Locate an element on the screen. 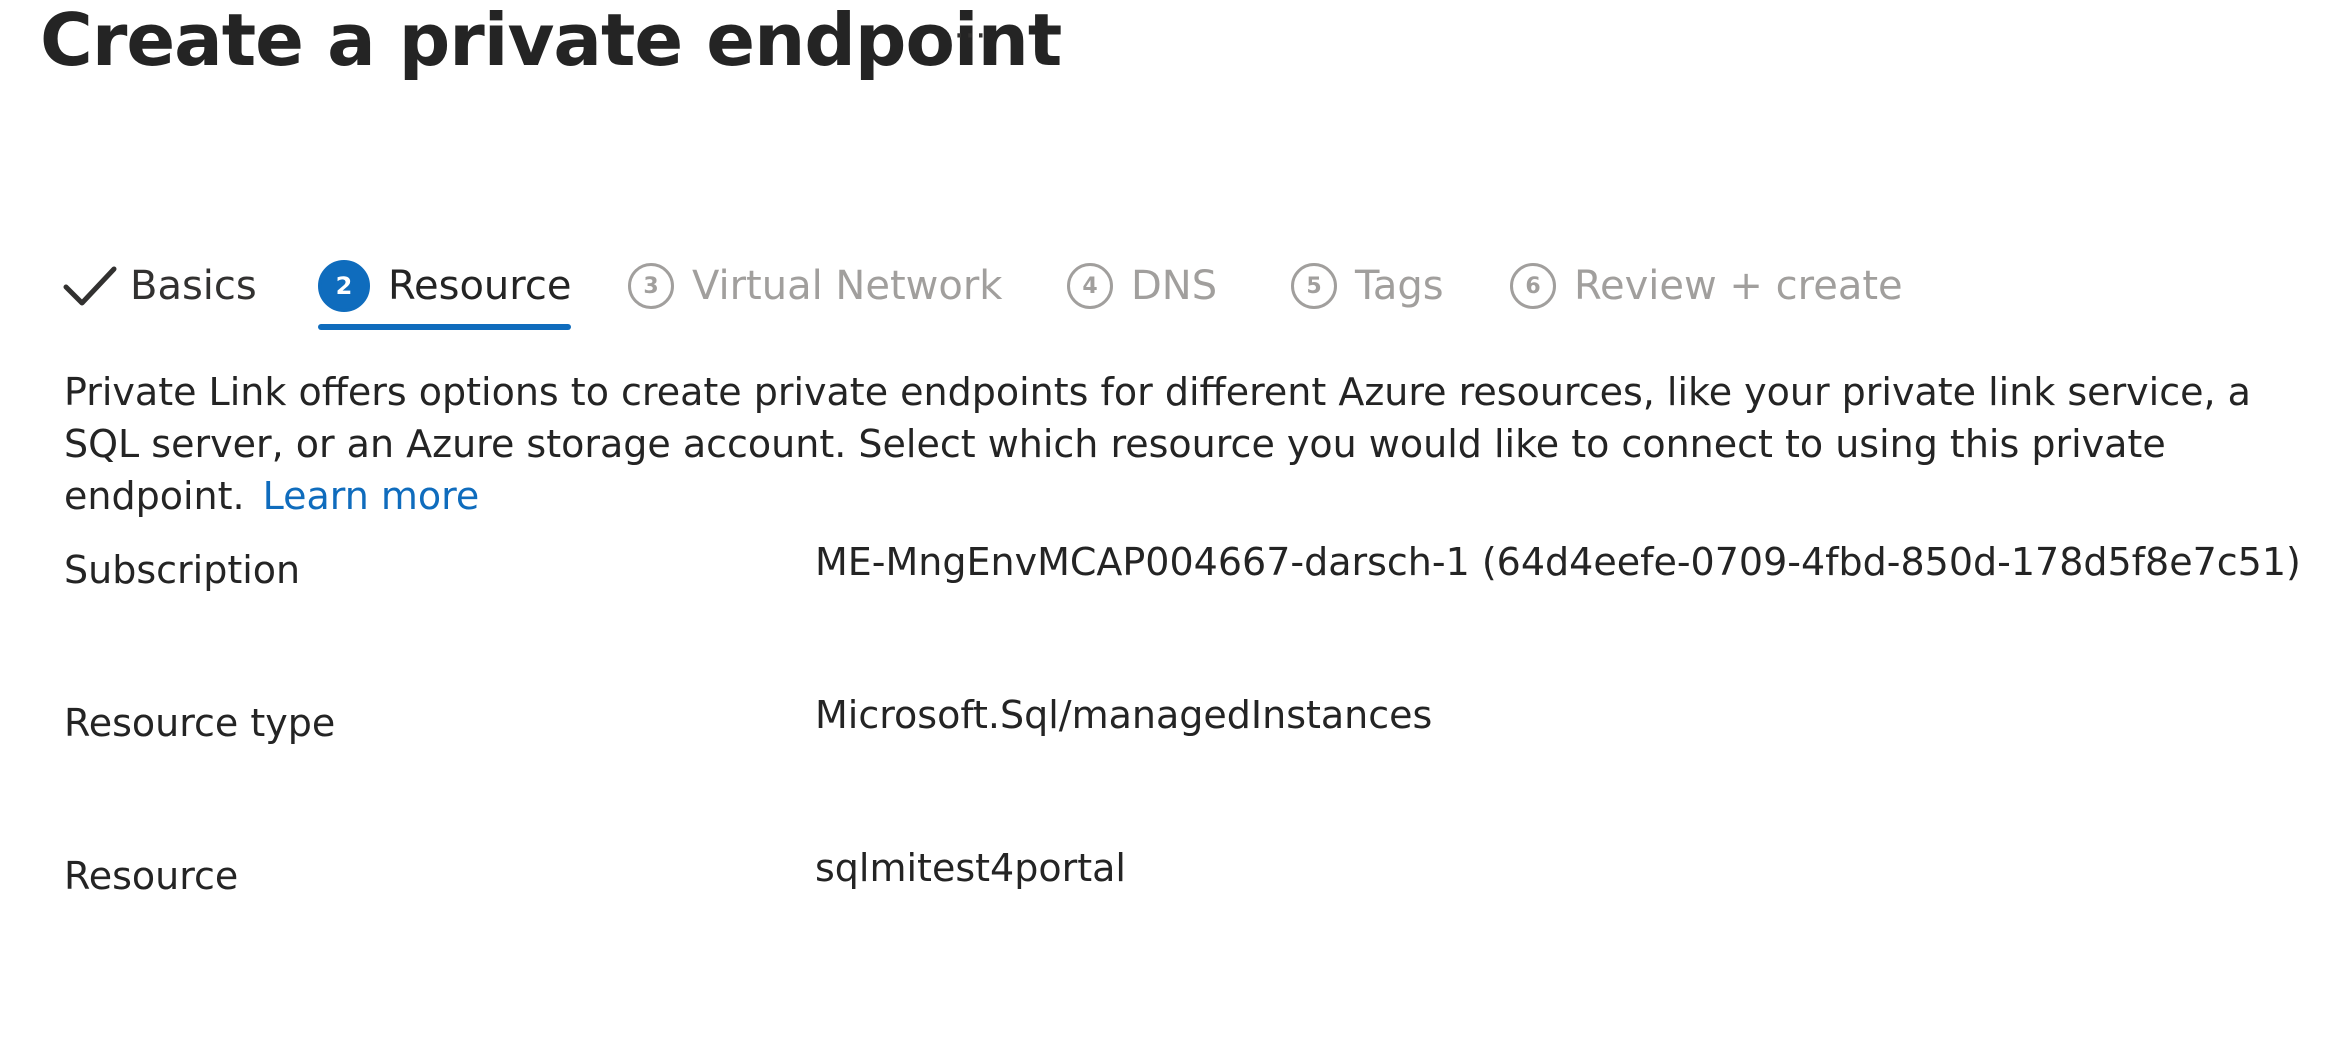 Image resolution: width=2331 pixels, height=1062 pixels. field-label: Resource is located at coordinates (151, 876).